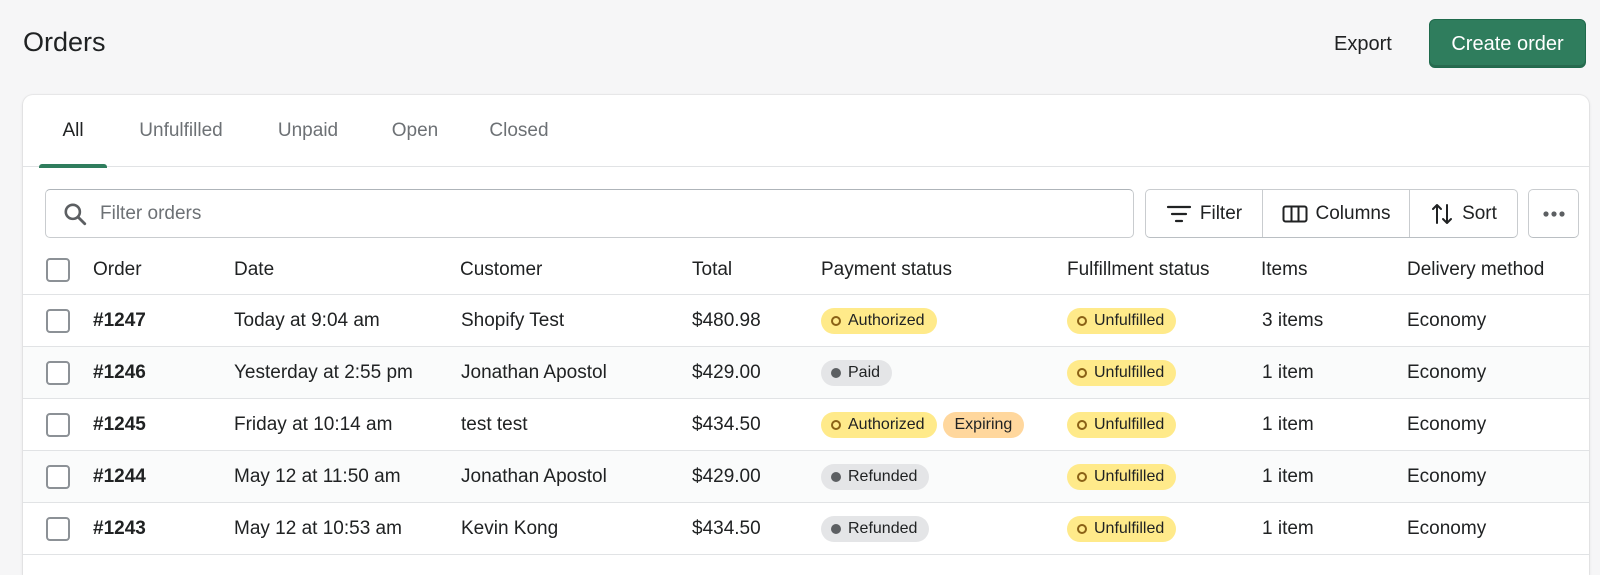  What do you see at coordinates (608, 213) in the screenshot?
I see `search-input` at bounding box center [608, 213].